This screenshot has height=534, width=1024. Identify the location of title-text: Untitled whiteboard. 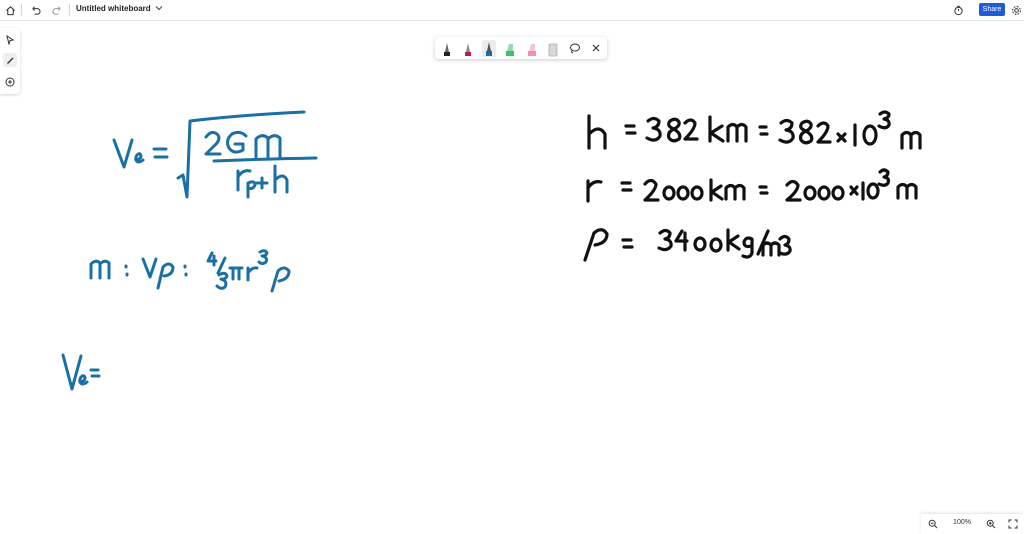
(113, 8).